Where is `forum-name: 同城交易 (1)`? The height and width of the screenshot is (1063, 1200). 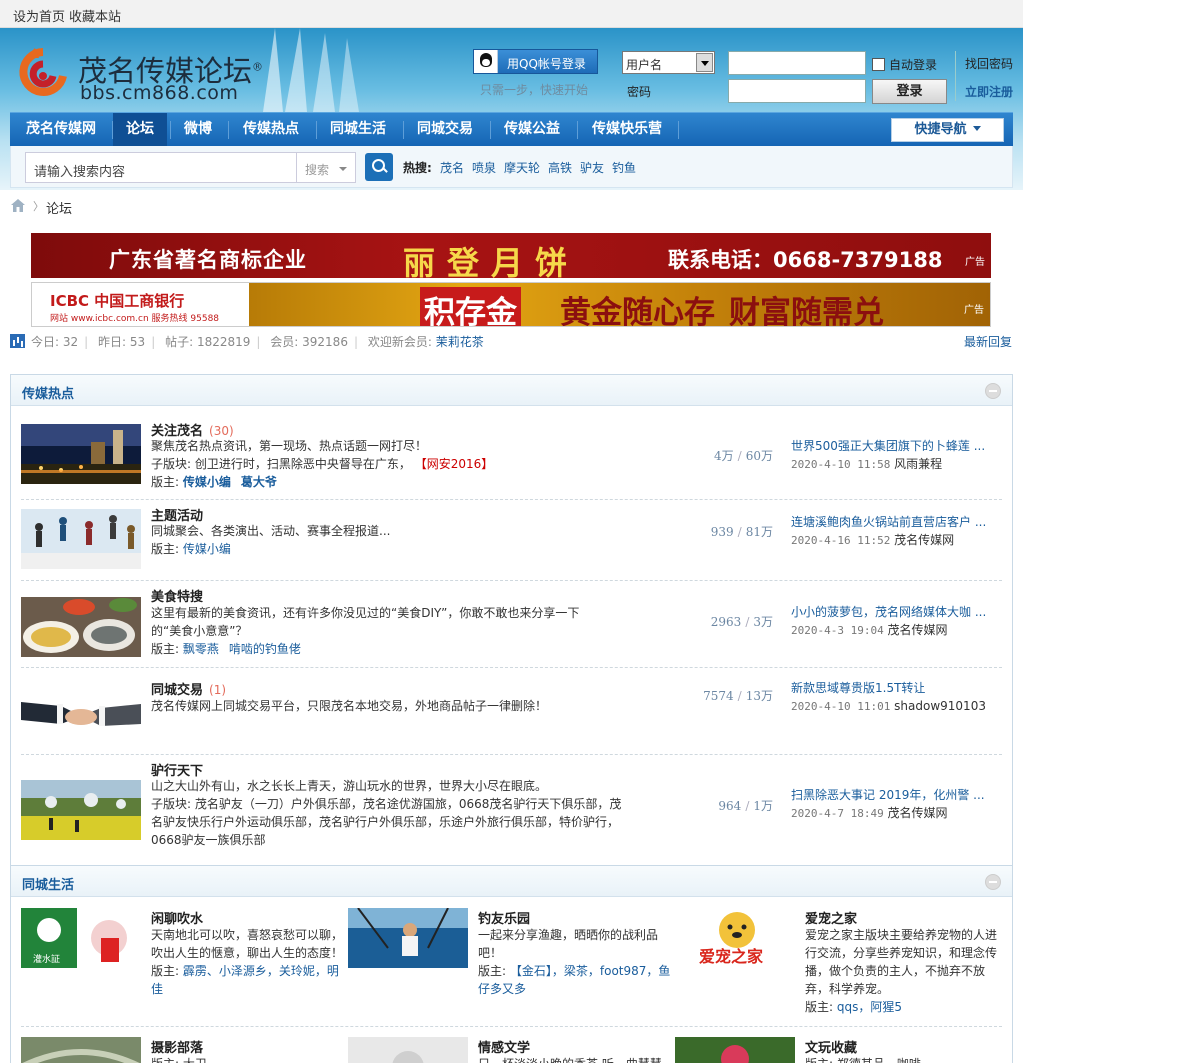 forum-name: 同城交易 (1) is located at coordinates (188, 688).